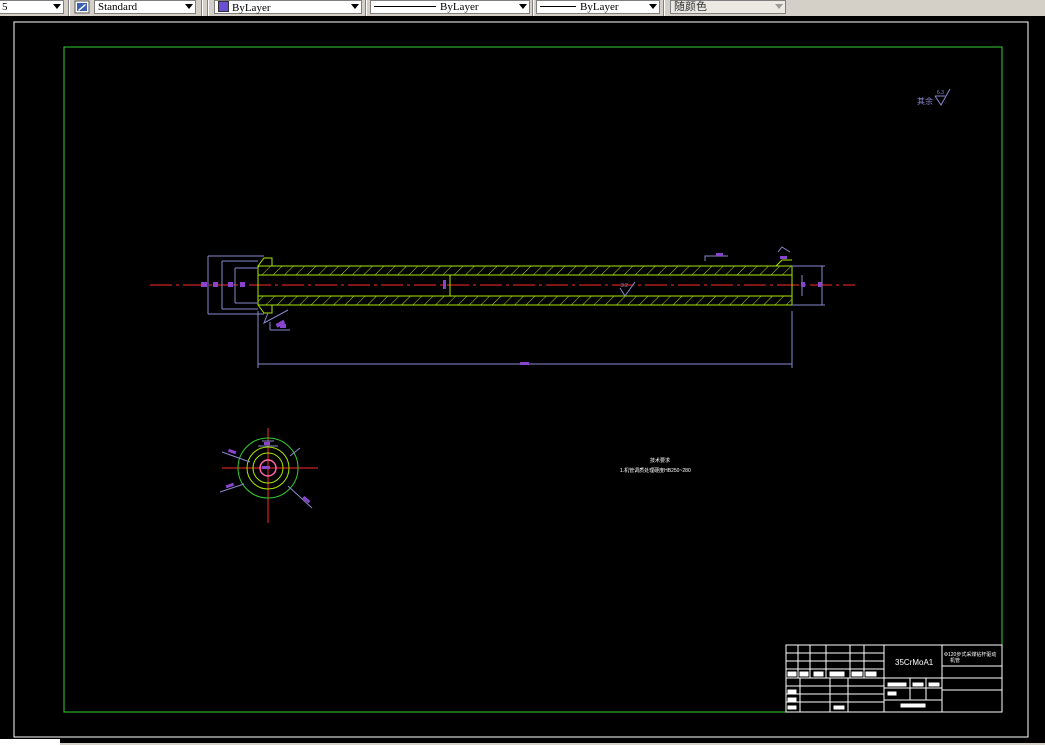  Describe the element at coordinates (288, 7) in the screenshot. I see `color-combo: ByLayer` at that location.